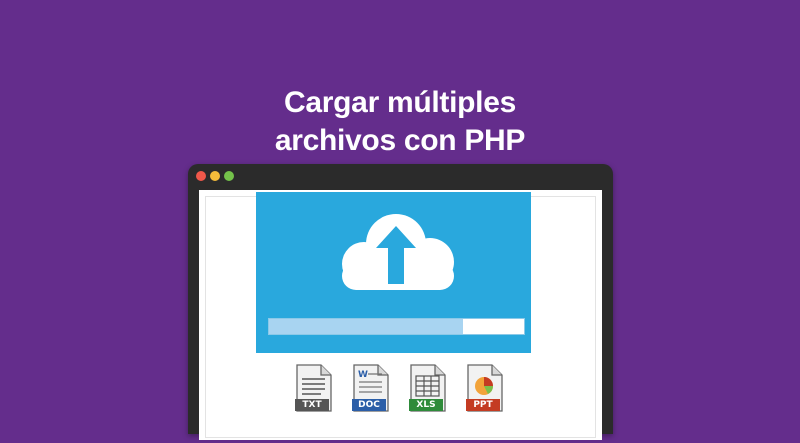  I want to click on xls-file-icon: XLS, so click(428, 388).